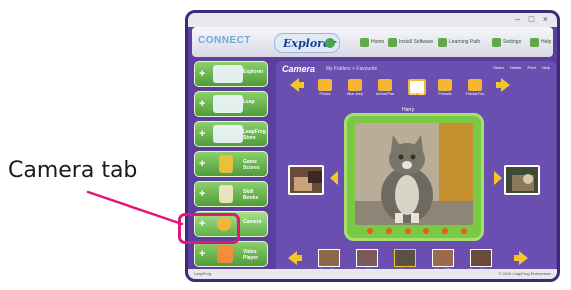  Describe the element at coordinates (463, 231) in the screenshot. I see `trash-icon` at that location.